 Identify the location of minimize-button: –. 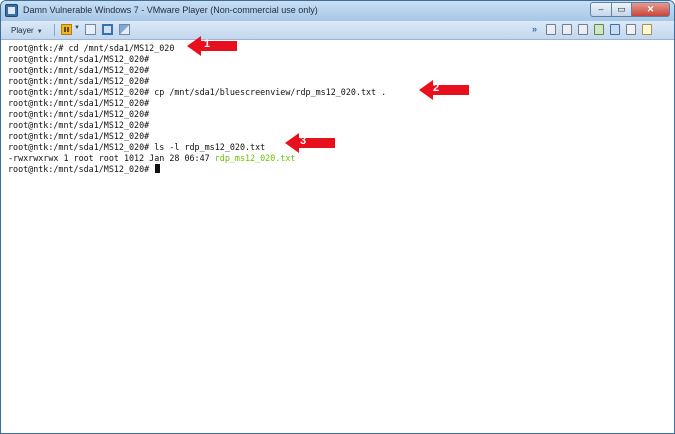
(601, 9).